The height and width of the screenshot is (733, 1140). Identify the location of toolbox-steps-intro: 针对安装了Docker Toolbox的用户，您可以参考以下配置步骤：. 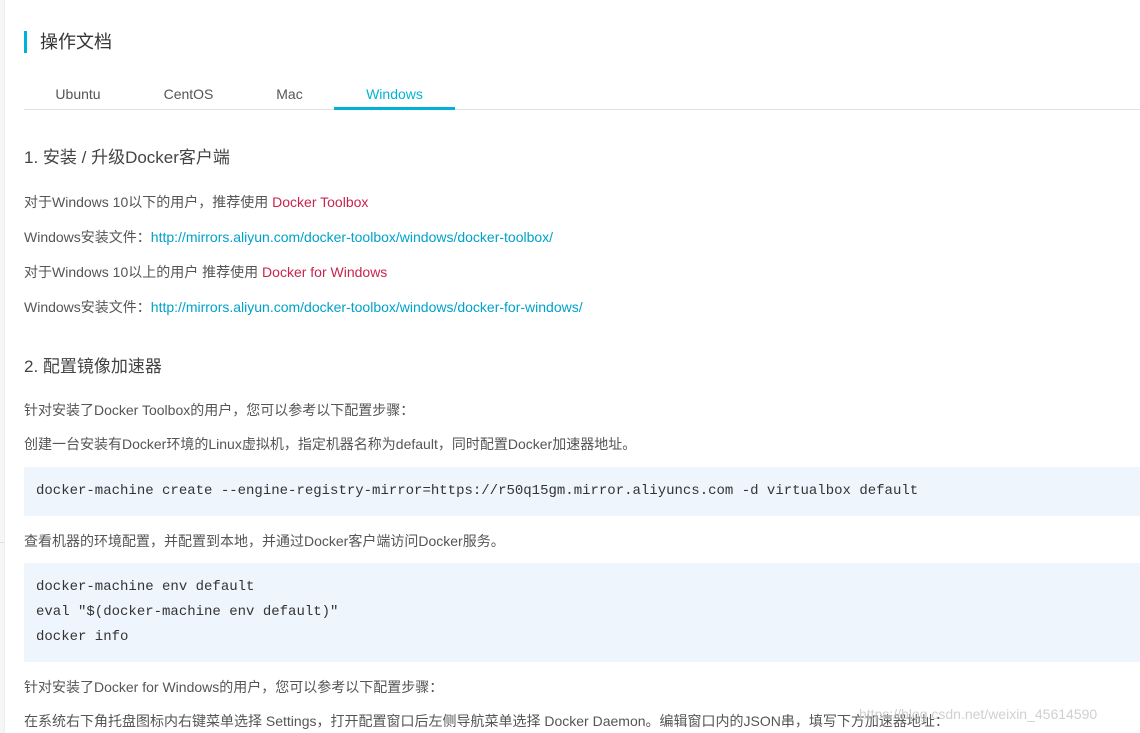
(219, 410).